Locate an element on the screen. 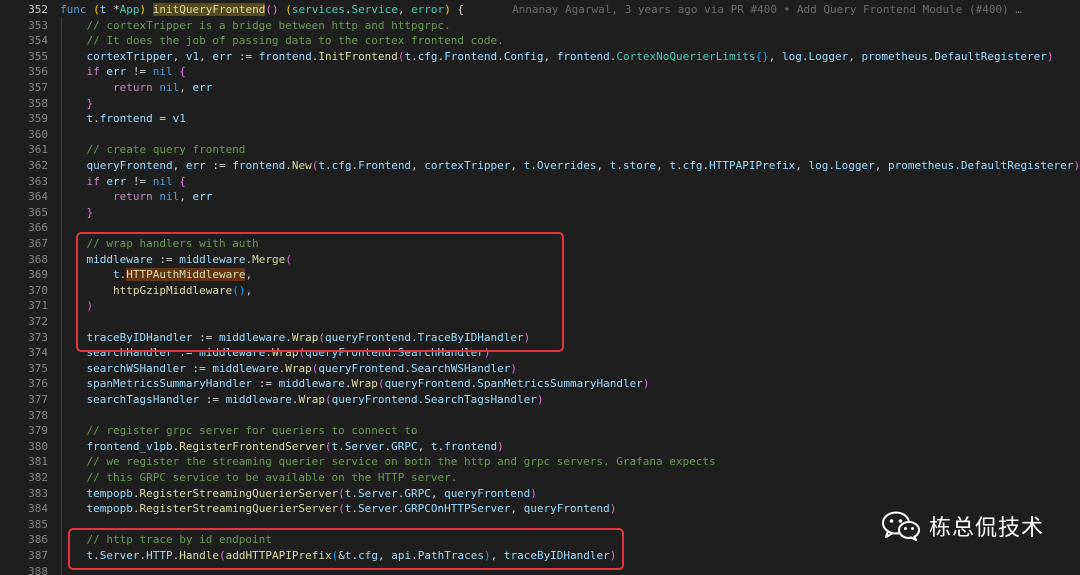  code-line: 358 } is located at coordinates (540, 104).